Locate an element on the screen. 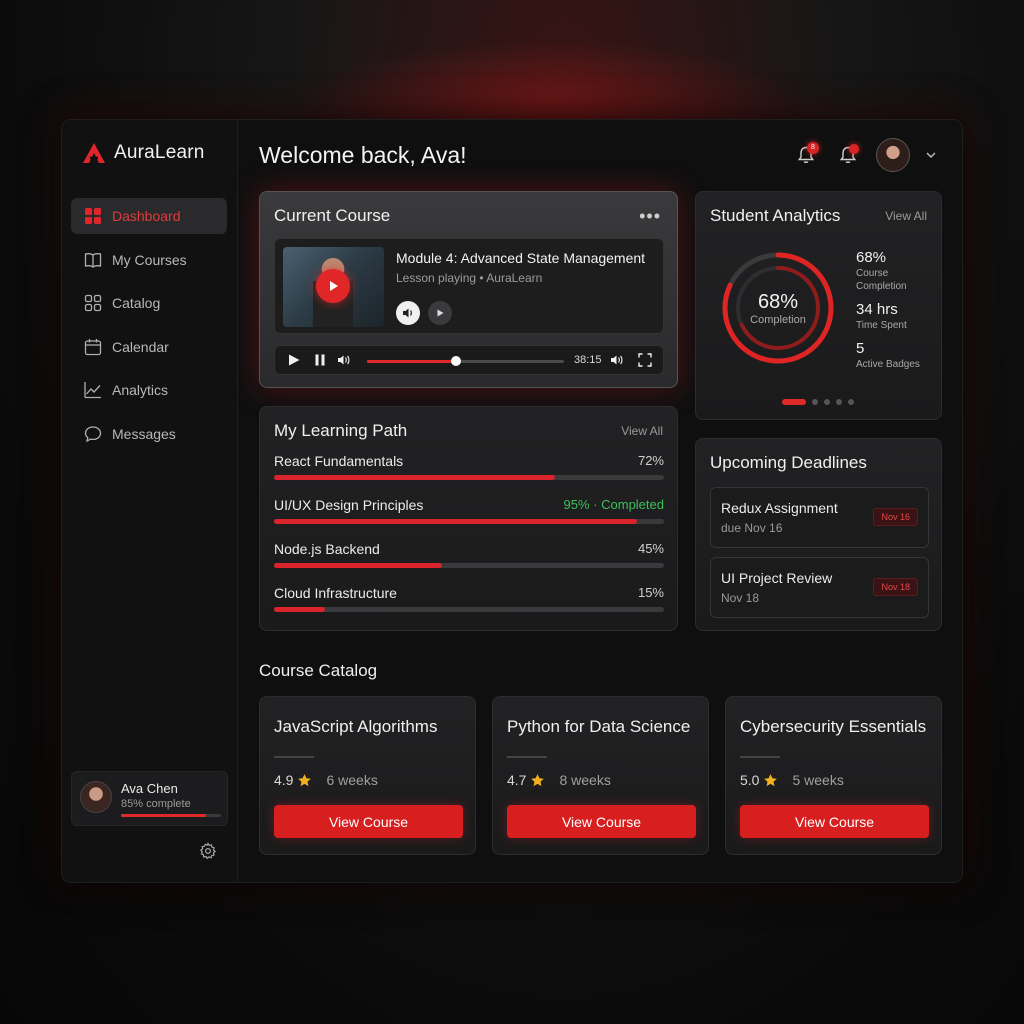 The height and width of the screenshot is (1024, 1024). carousel-dots is located at coordinates (818, 402).